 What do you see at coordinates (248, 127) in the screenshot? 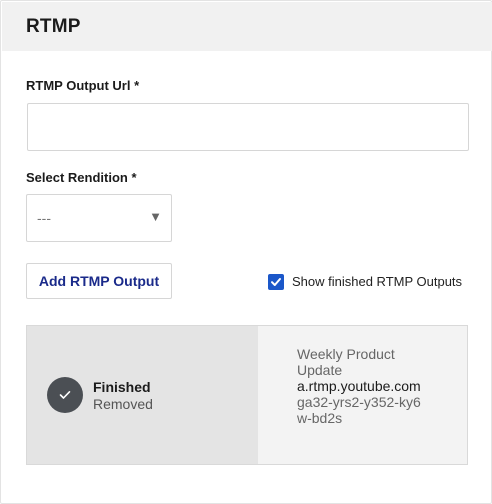
I see `rtmp-url-input` at bounding box center [248, 127].